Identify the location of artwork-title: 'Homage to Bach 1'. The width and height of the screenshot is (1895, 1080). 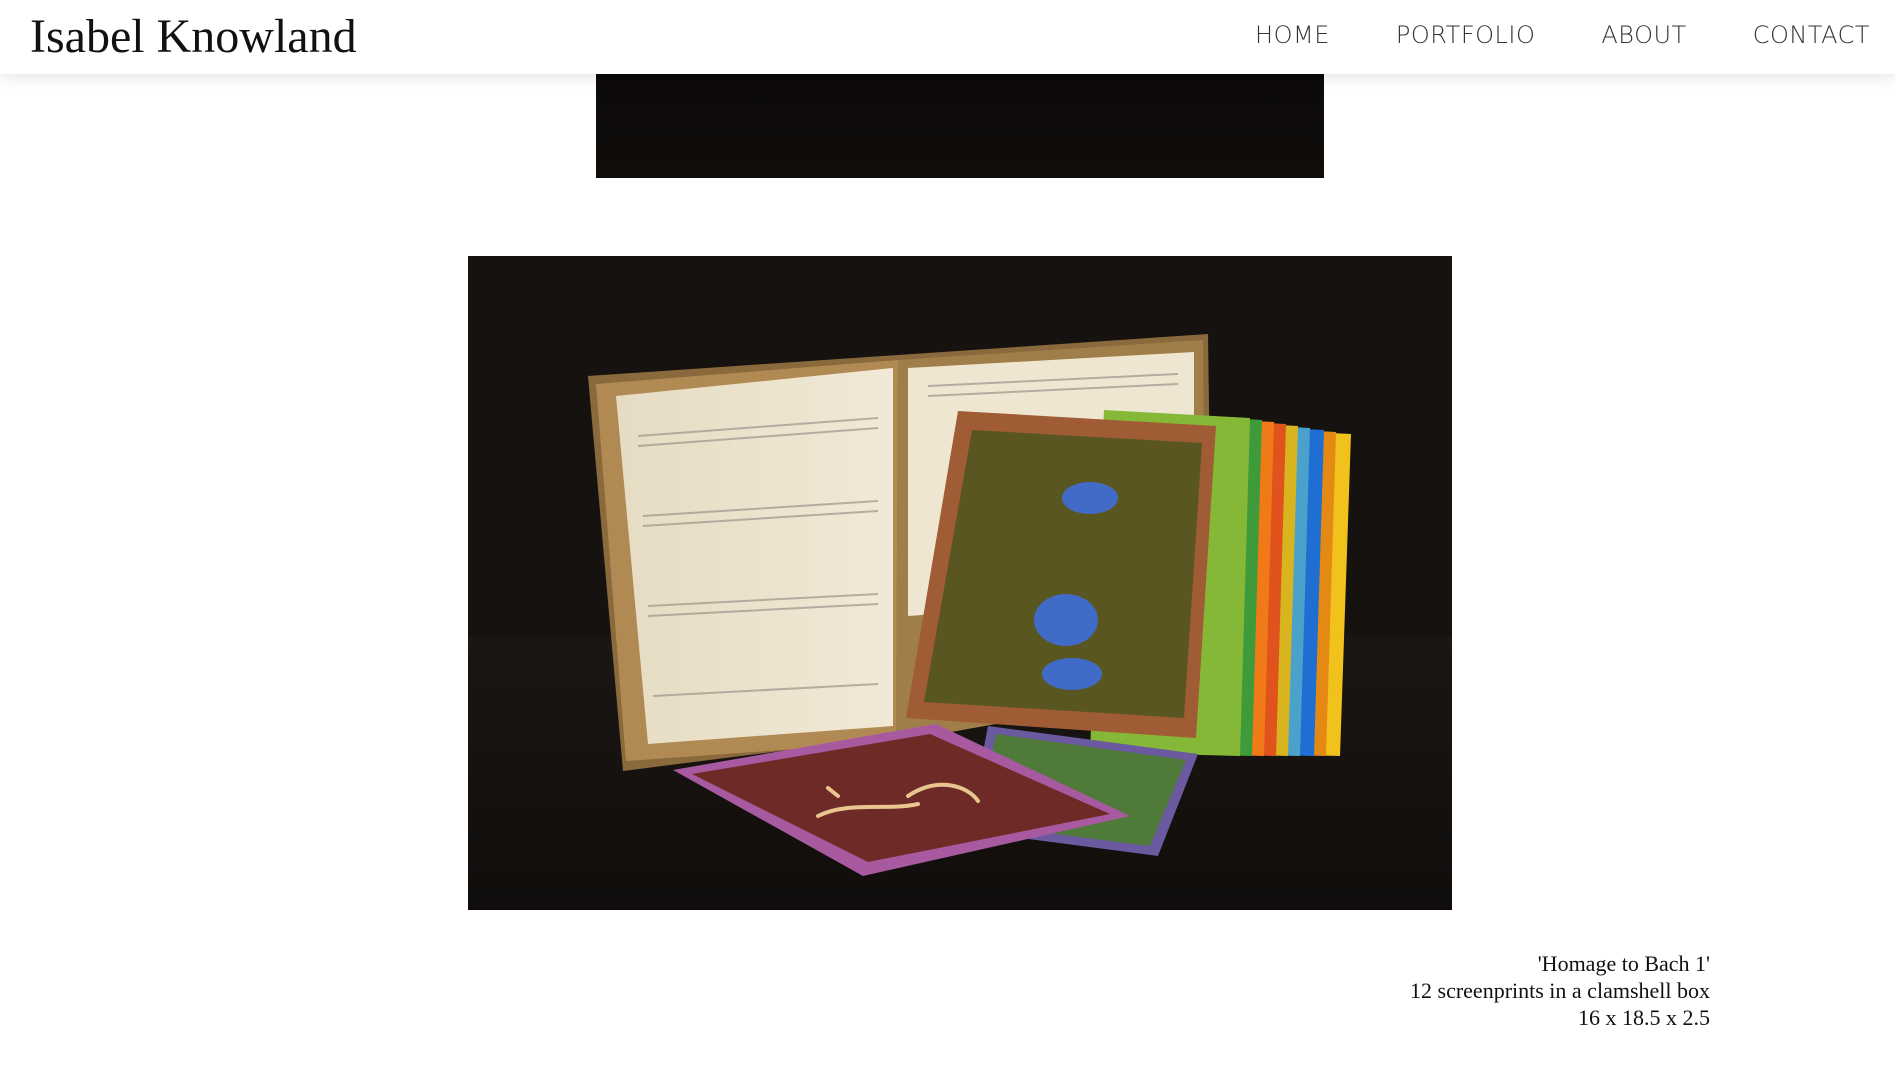
(1623, 963).